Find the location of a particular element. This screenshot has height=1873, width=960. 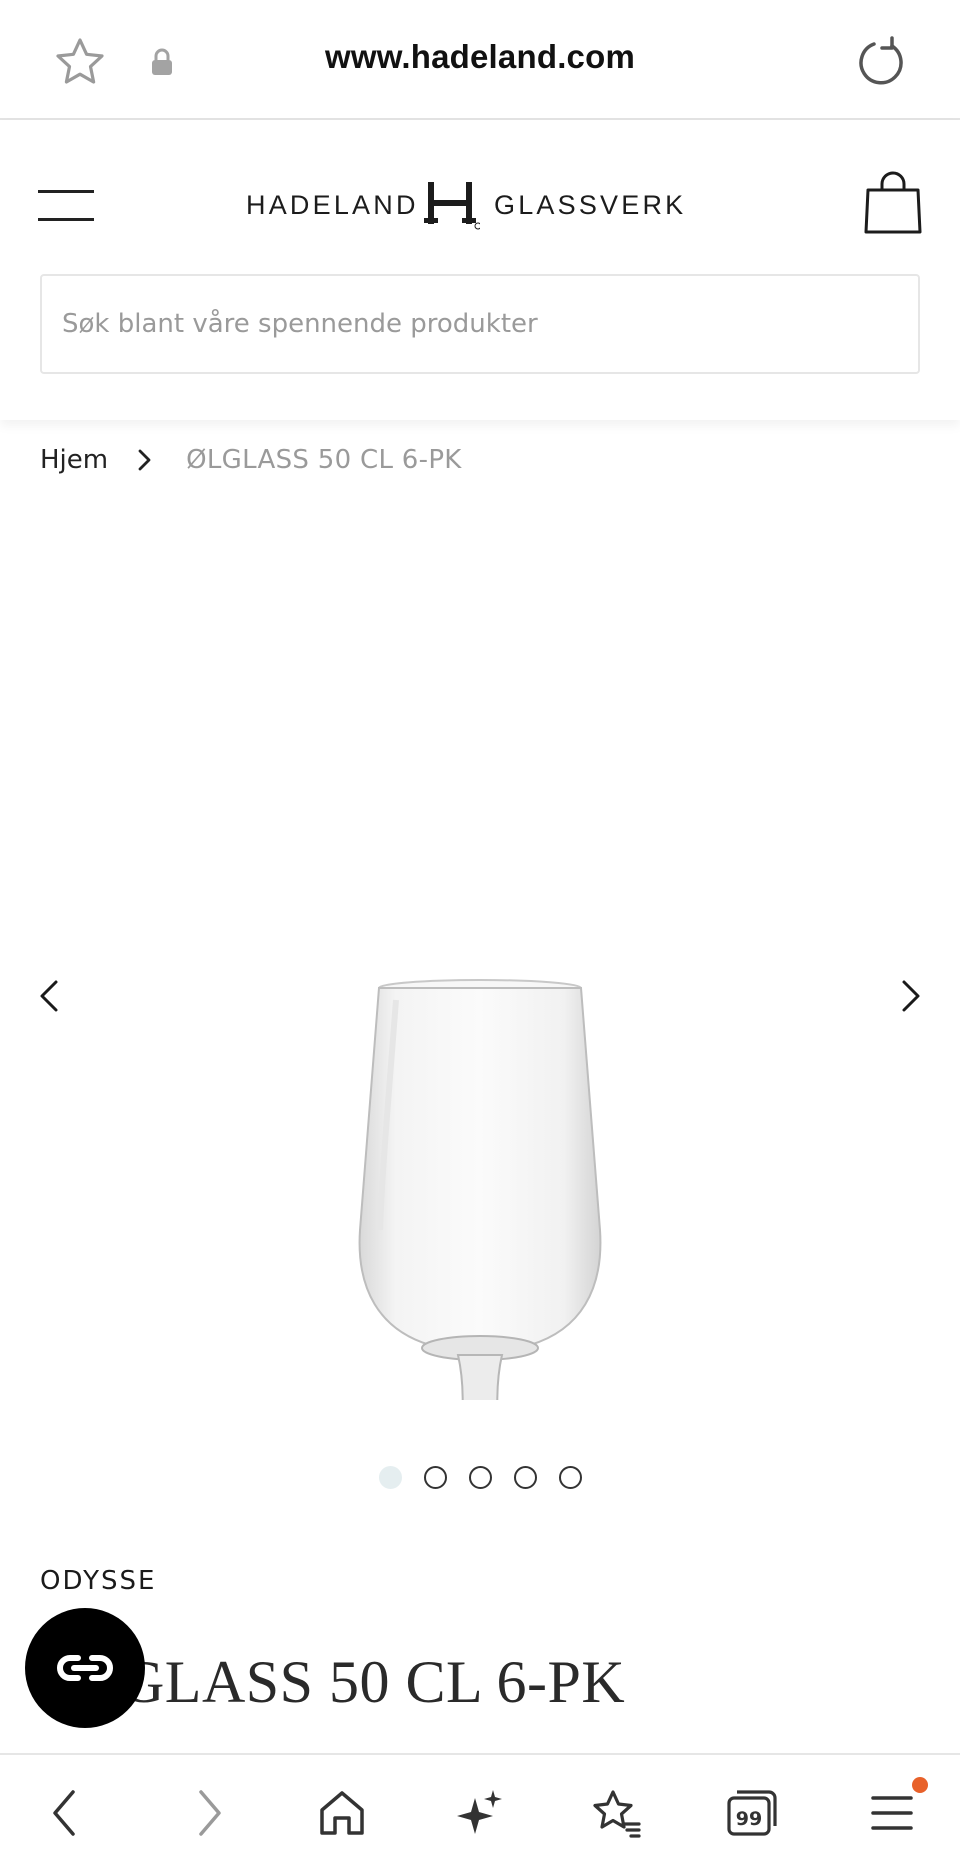

back-icon is located at coordinates (66, 1813).